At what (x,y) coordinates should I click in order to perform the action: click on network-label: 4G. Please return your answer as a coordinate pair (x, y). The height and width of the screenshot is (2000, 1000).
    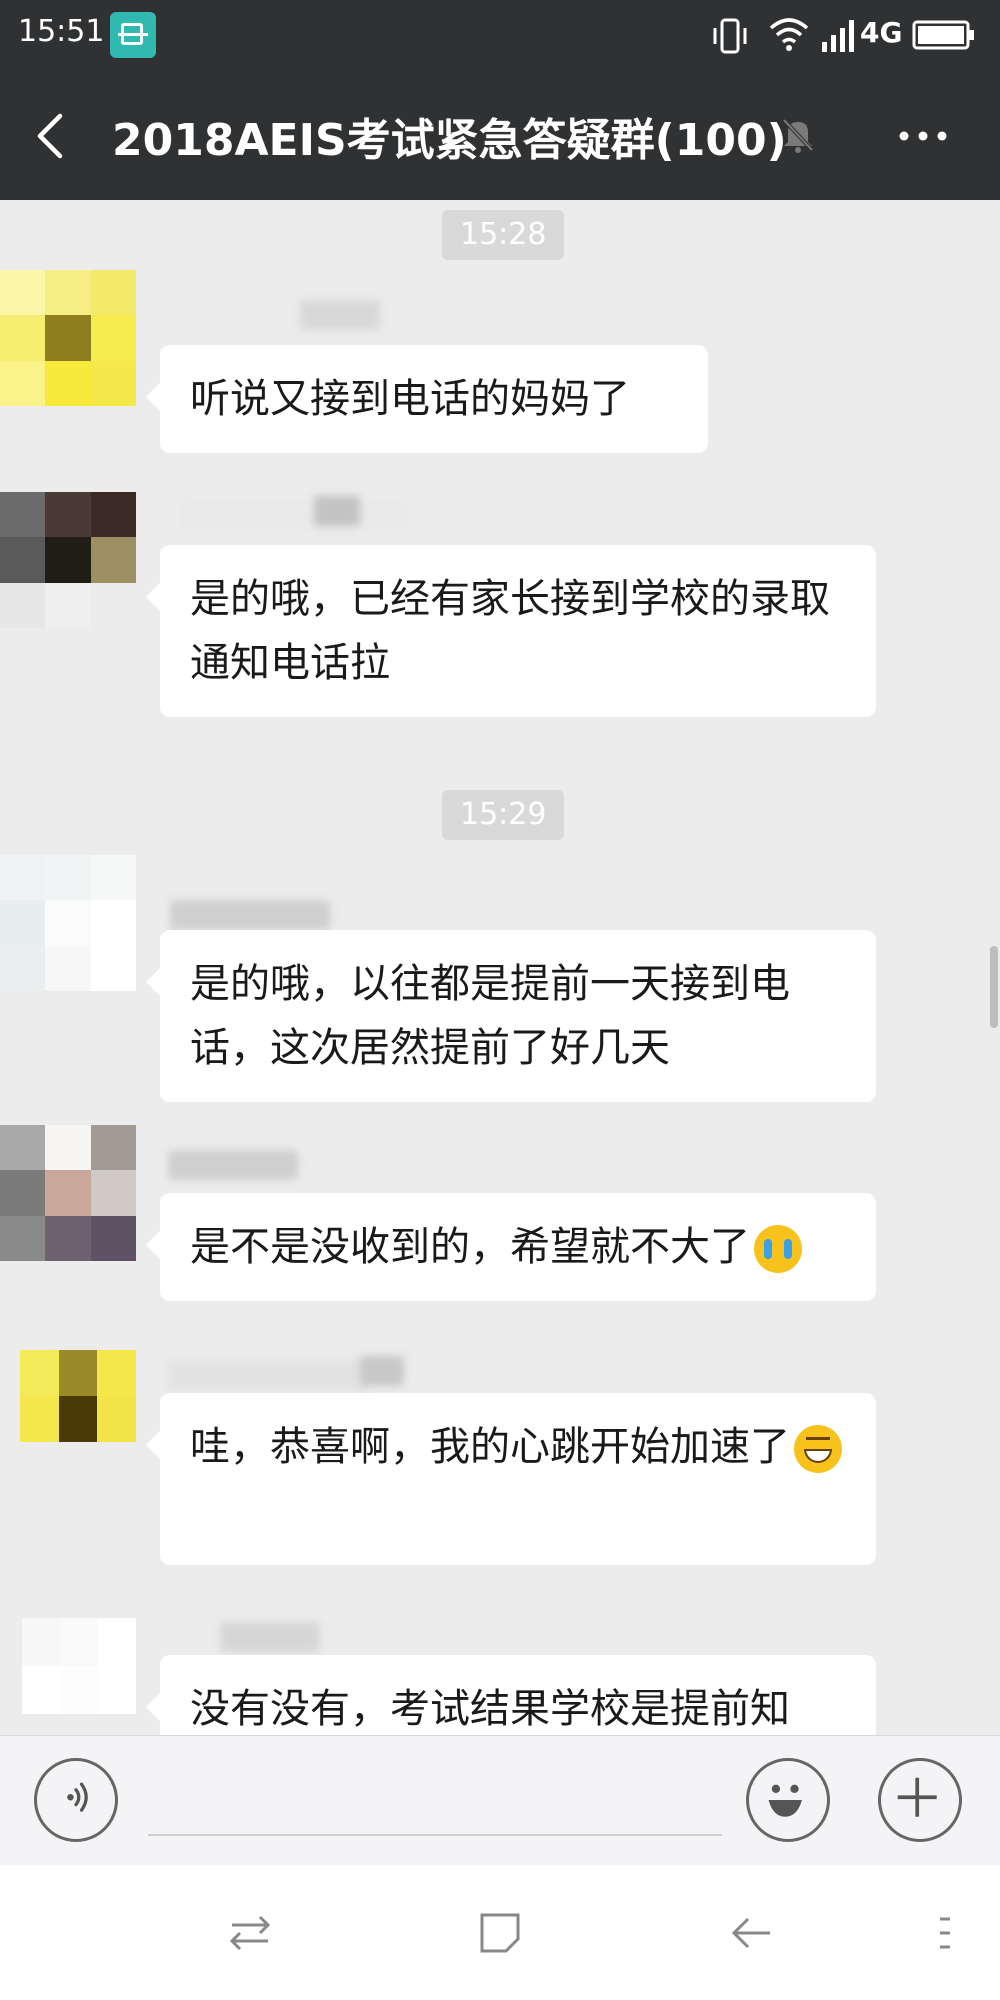
    Looking at the image, I should click on (881, 32).